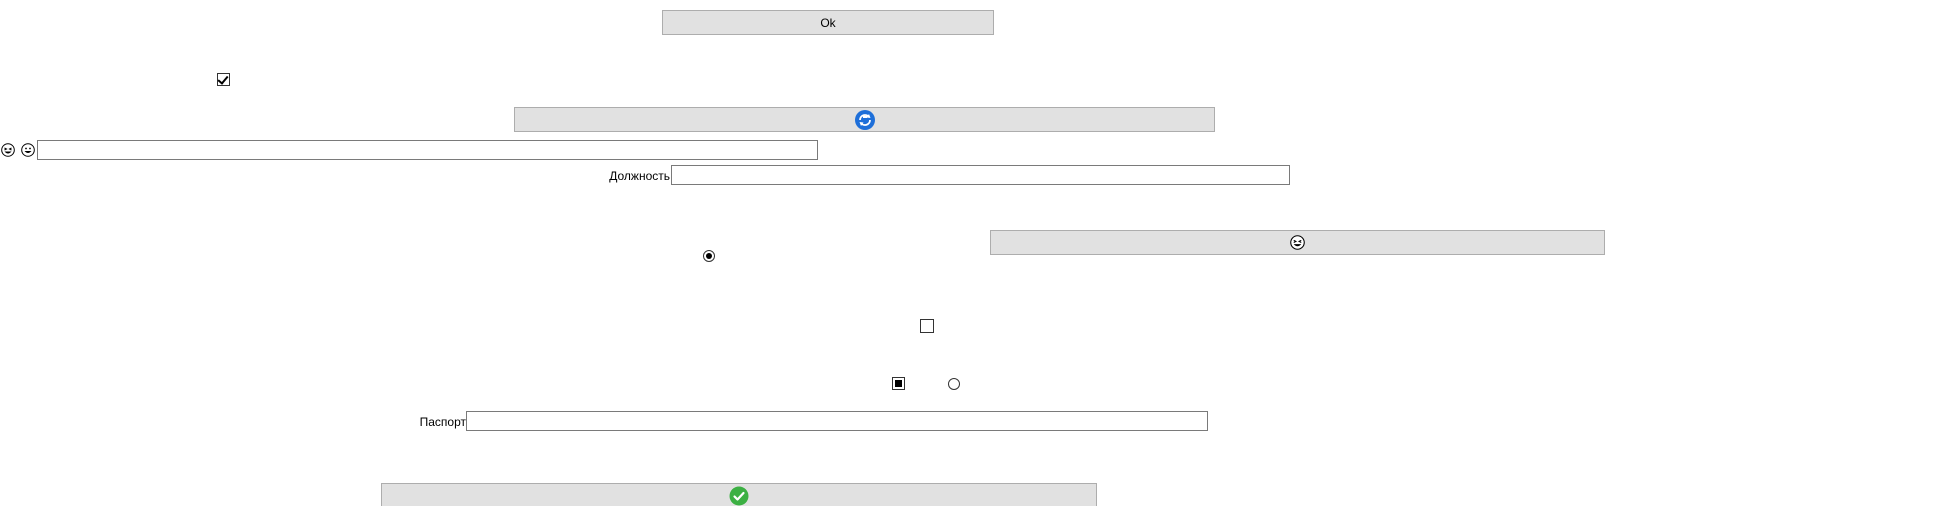 The height and width of the screenshot is (506, 1949). What do you see at coordinates (954, 384) in the screenshot?
I see `lower-radio` at bounding box center [954, 384].